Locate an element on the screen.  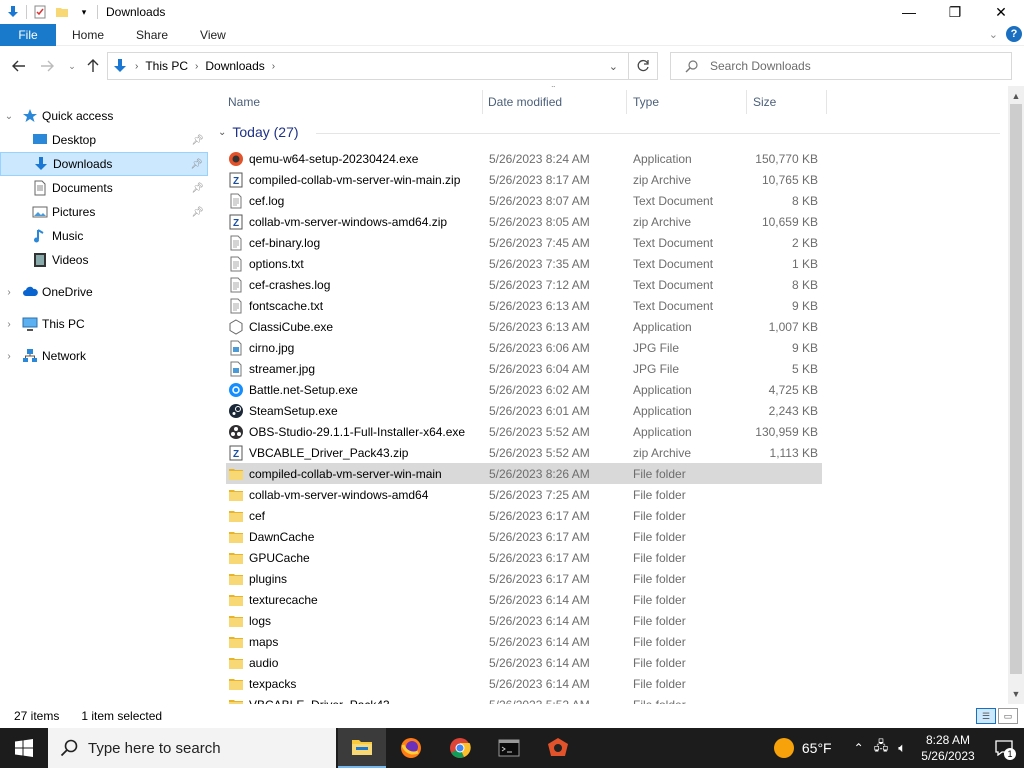
folder-row: texturecache 5/26/2023 6:14 AM File folder is located at coordinates (524, 599).